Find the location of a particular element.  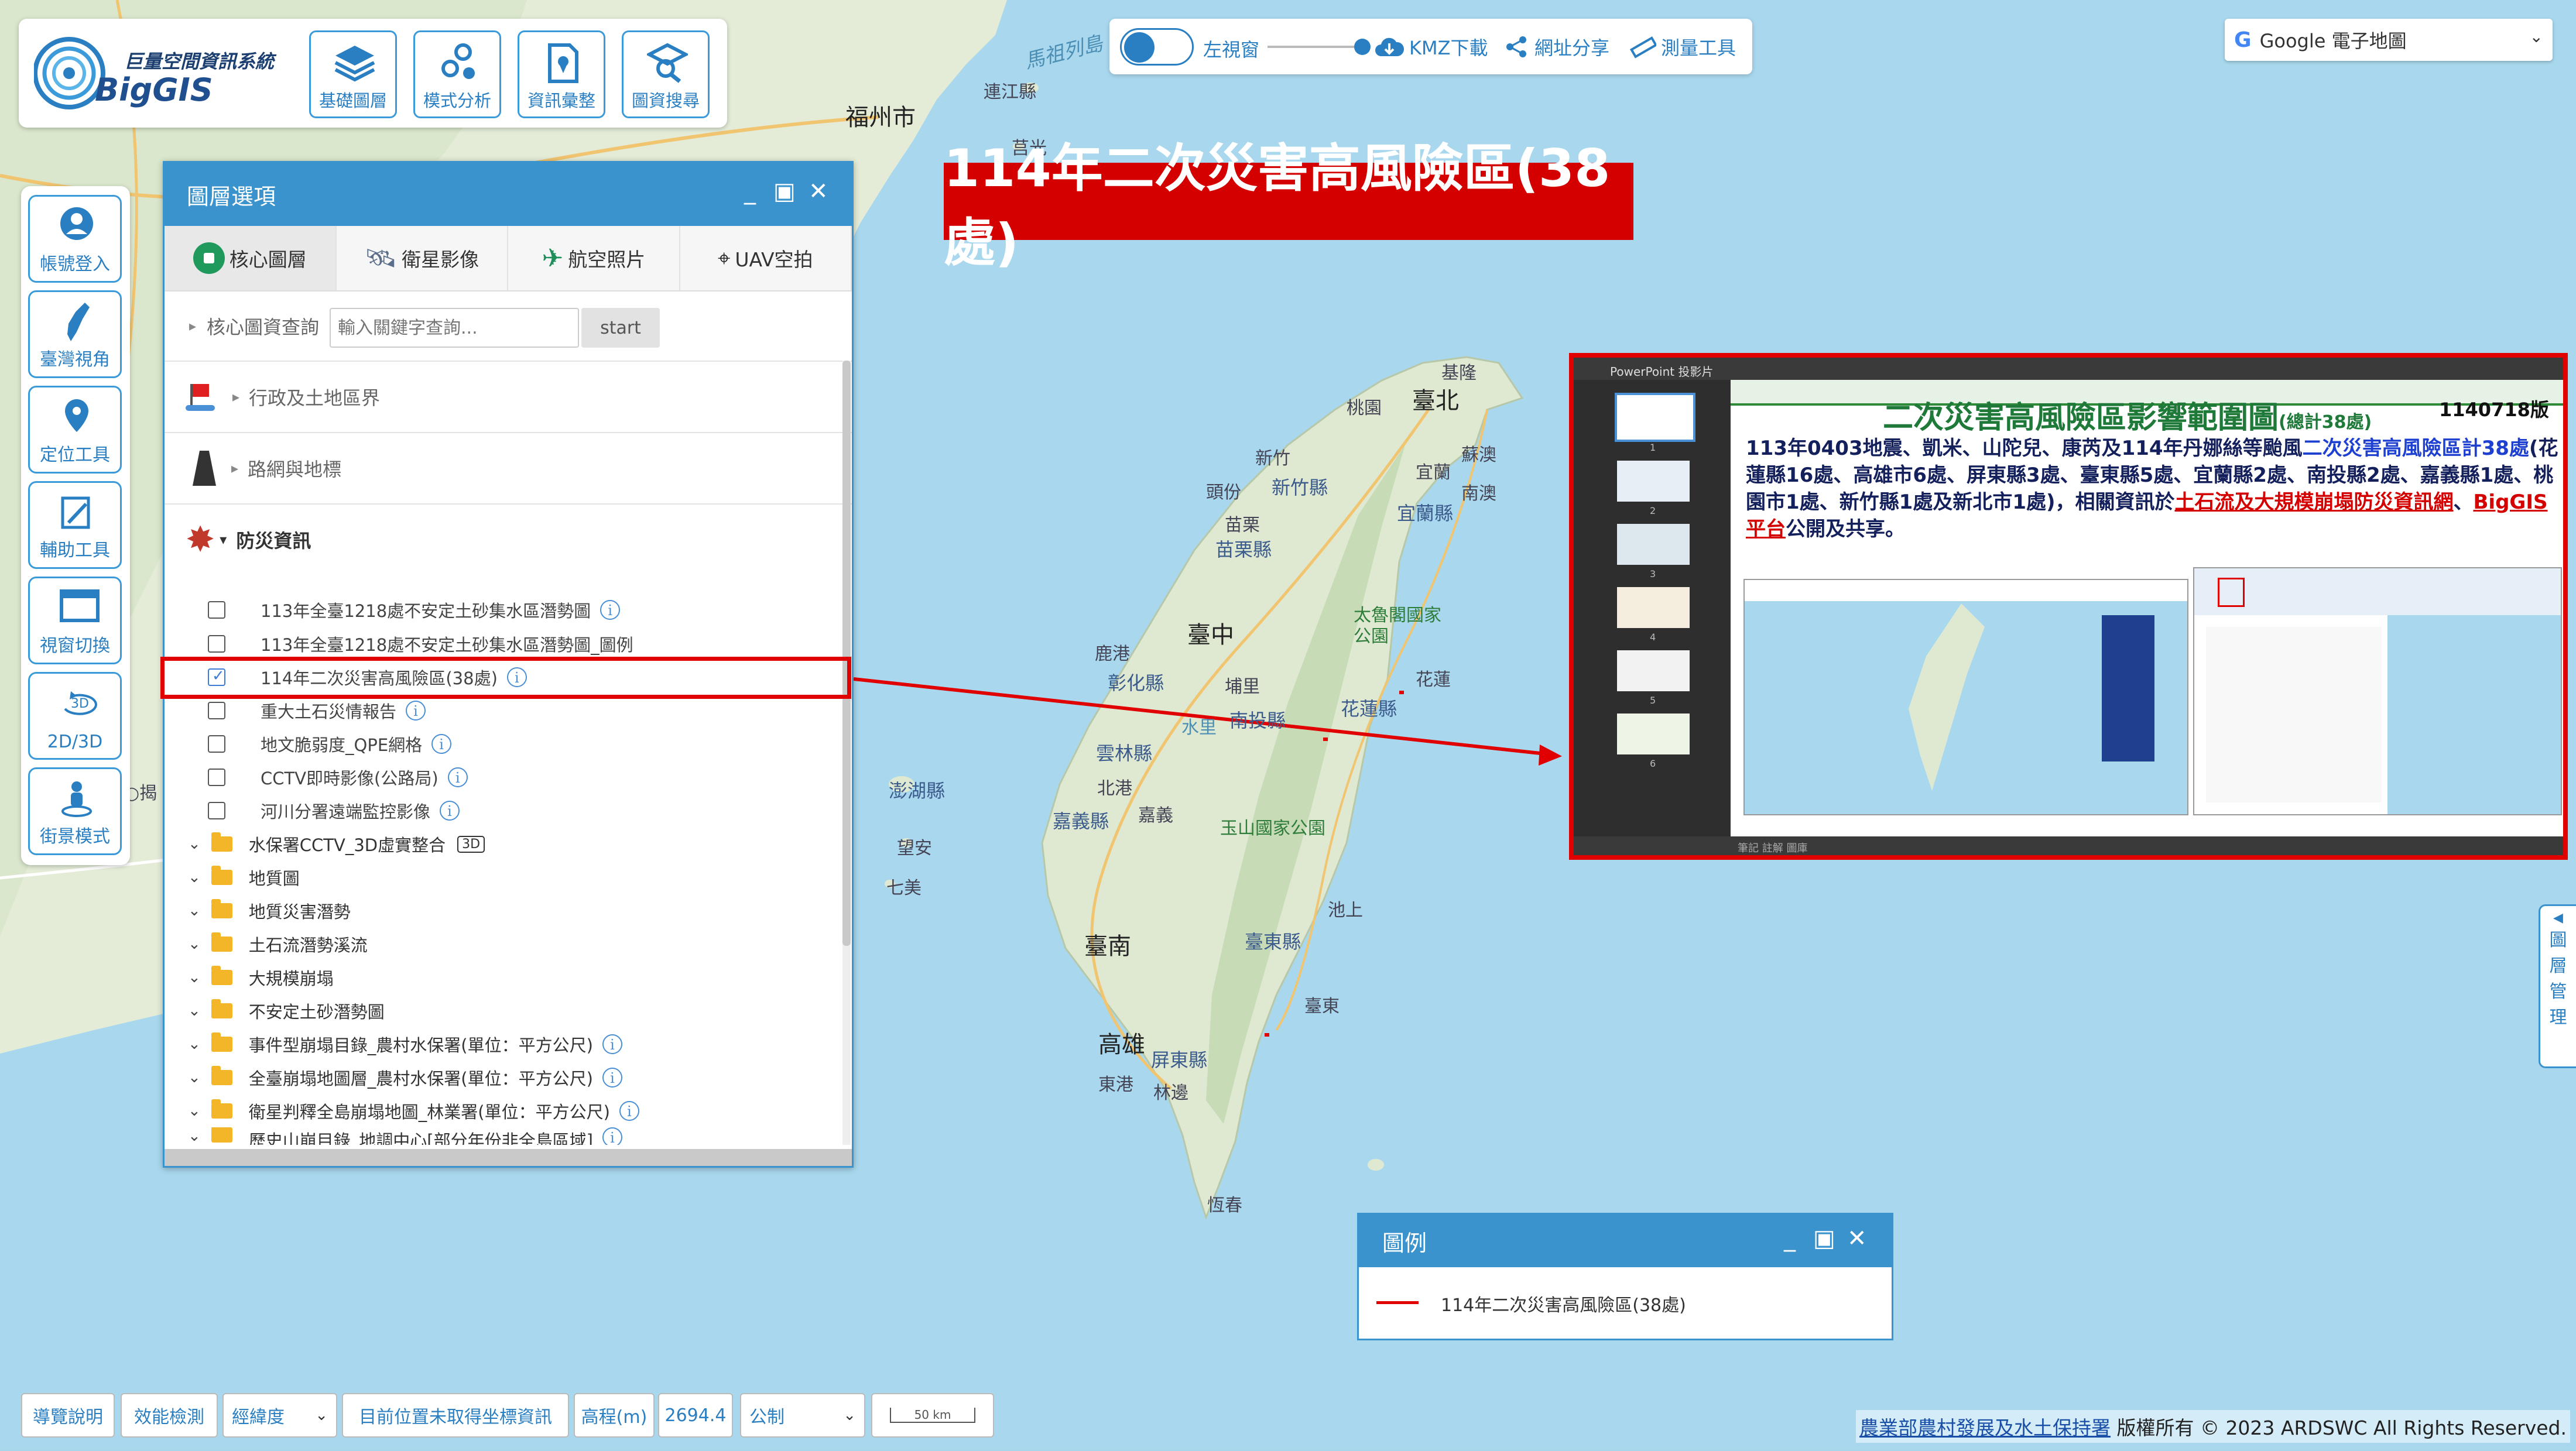

map-label-kaohsiung: 高雄 is located at coordinates (1121, 1044).